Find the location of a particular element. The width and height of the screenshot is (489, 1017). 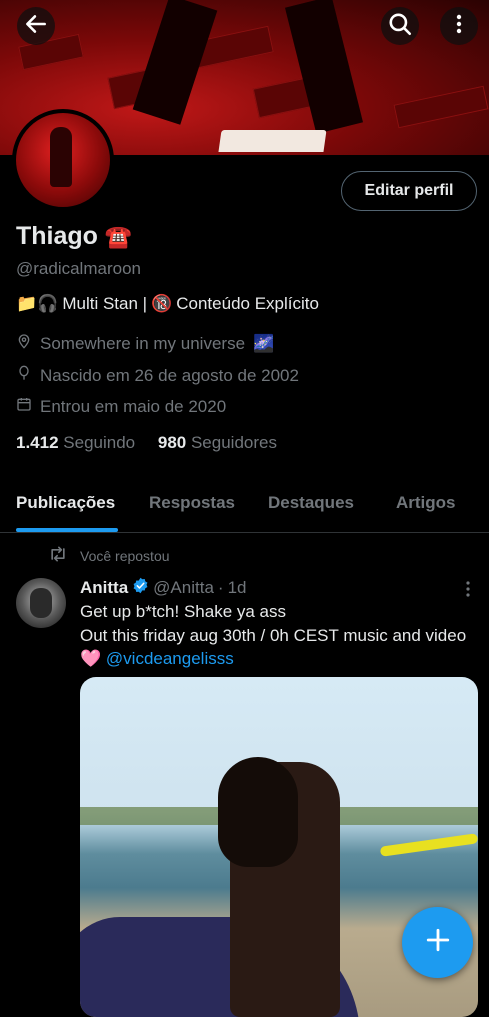

profile-bio: 📁🎧 Multi Stan | 🔞 Conteúdo Explícito is located at coordinates (167, 304).